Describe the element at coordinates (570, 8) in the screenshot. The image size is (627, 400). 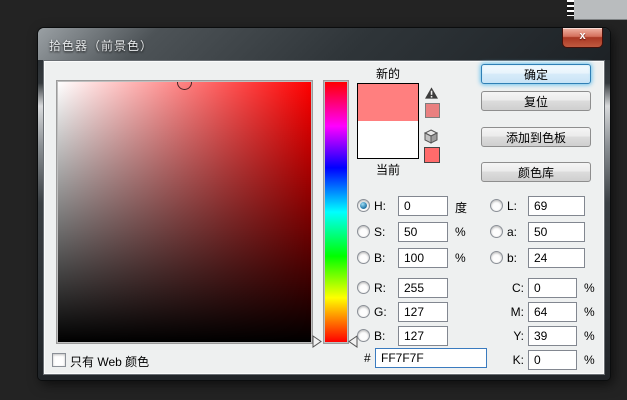
I see `background-scroll-strip` at that location.